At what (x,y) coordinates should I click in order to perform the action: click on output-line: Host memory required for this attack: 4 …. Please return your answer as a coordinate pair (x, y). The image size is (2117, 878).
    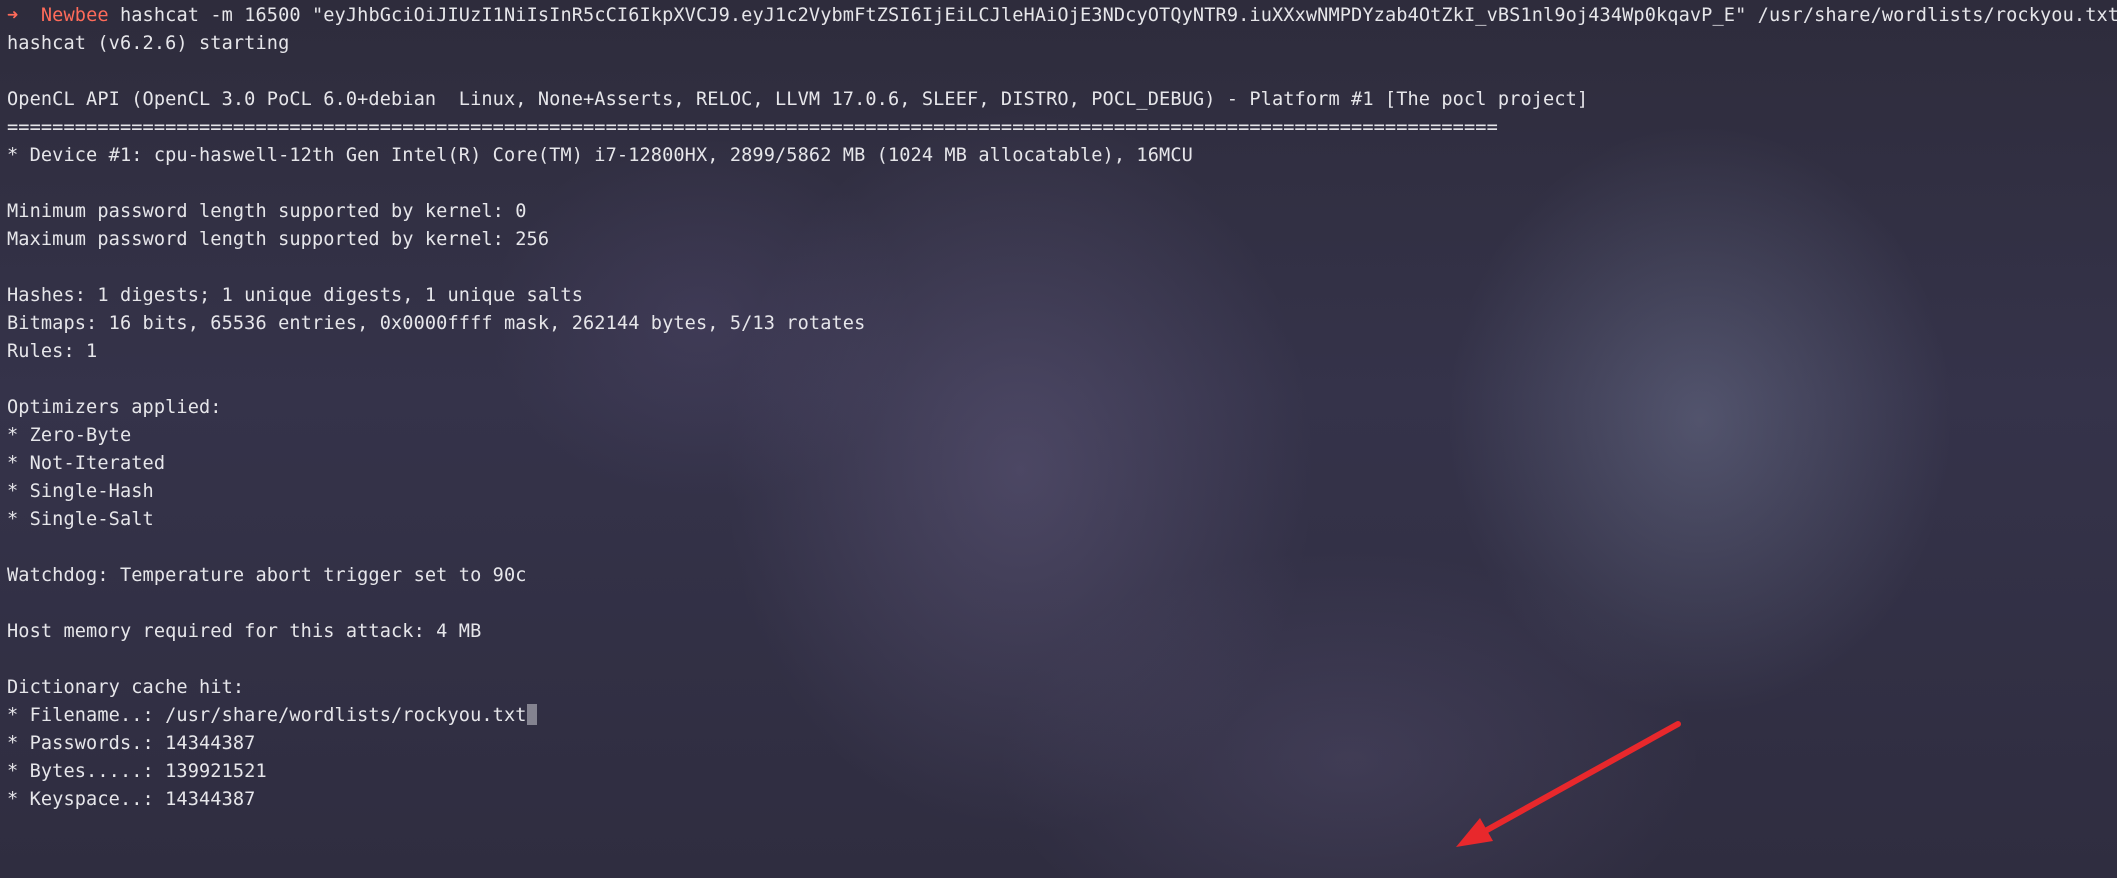
    Looking at the image, I should click on (244, 631).